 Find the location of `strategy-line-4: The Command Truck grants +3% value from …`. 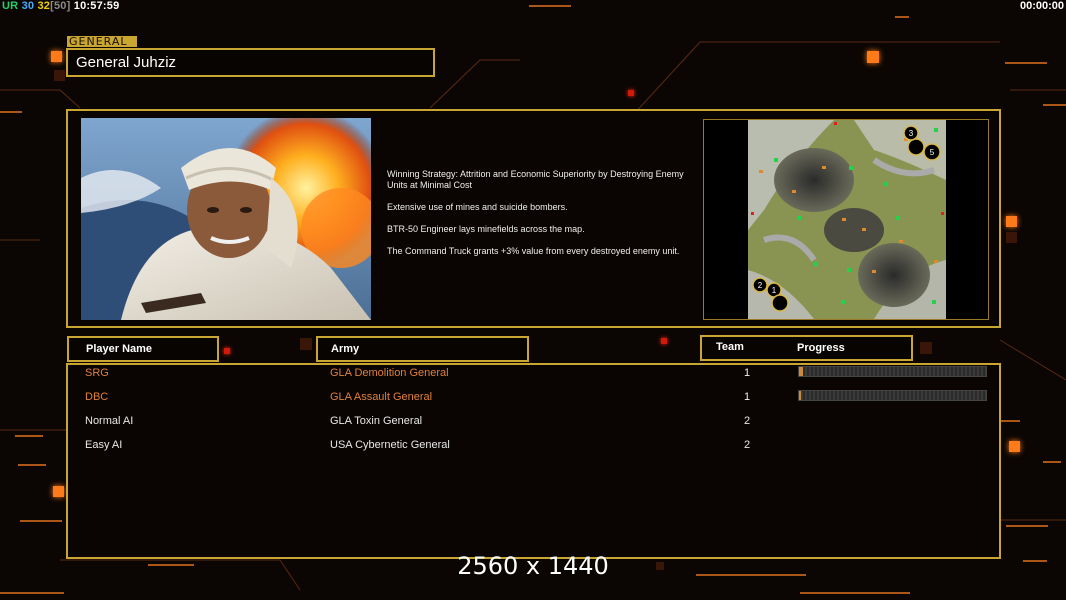

strategy-line-4: The Command Truck grants +3% value from … is located at coordinates (533, 251).